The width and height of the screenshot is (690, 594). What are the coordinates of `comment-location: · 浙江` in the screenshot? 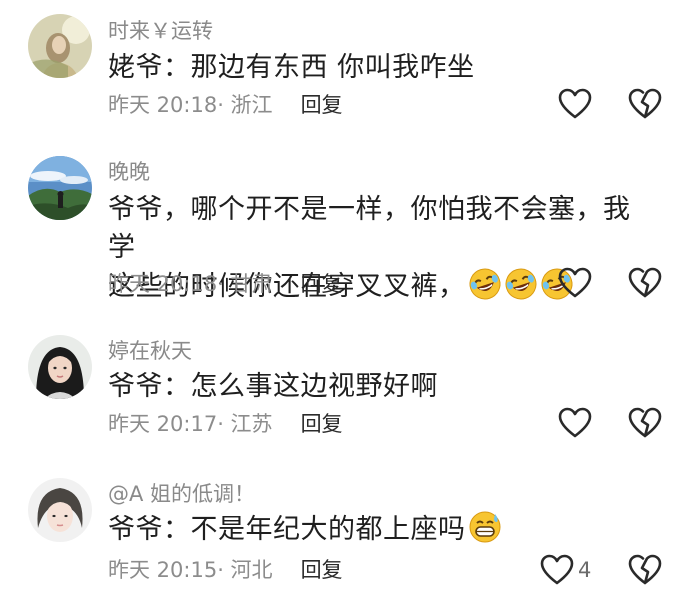 It's located at (245, 105).